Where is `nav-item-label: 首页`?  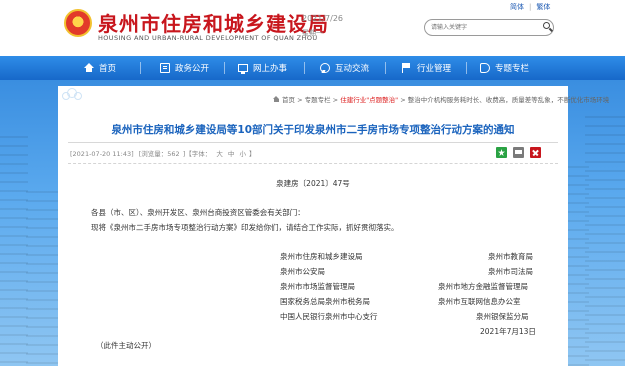 nav-item-label: 首页 is located at coordinates (108, 69).